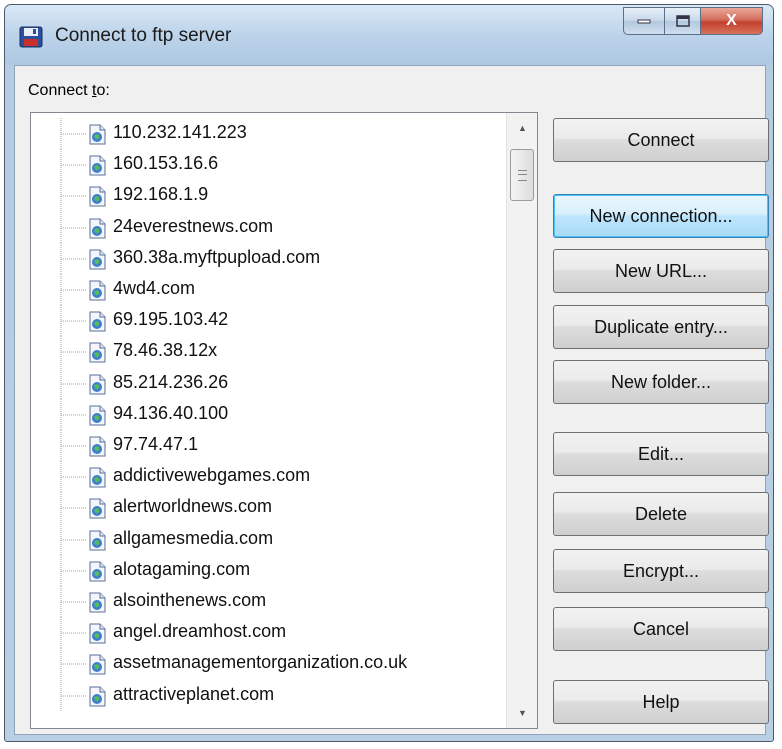 The height and width of the screenshot is (749, 782). Describe the element at coordinates (661, 140) in the screenshot. I see `connect-button: Connect` at that location.